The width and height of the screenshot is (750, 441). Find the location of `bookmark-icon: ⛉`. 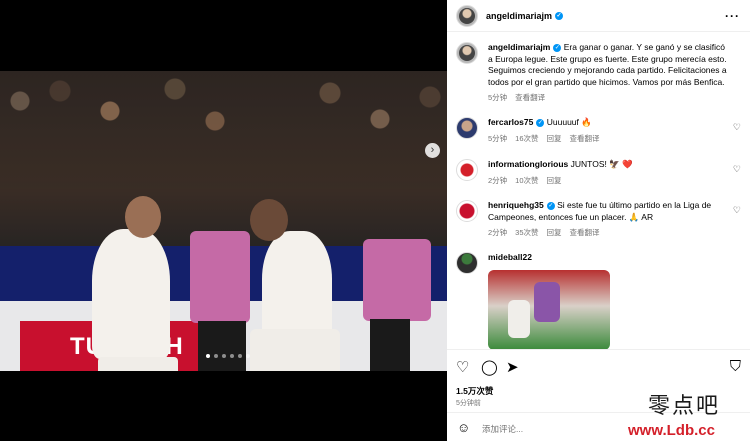

bookmark-icon: ⛉ is located at coordinates (735, 366).